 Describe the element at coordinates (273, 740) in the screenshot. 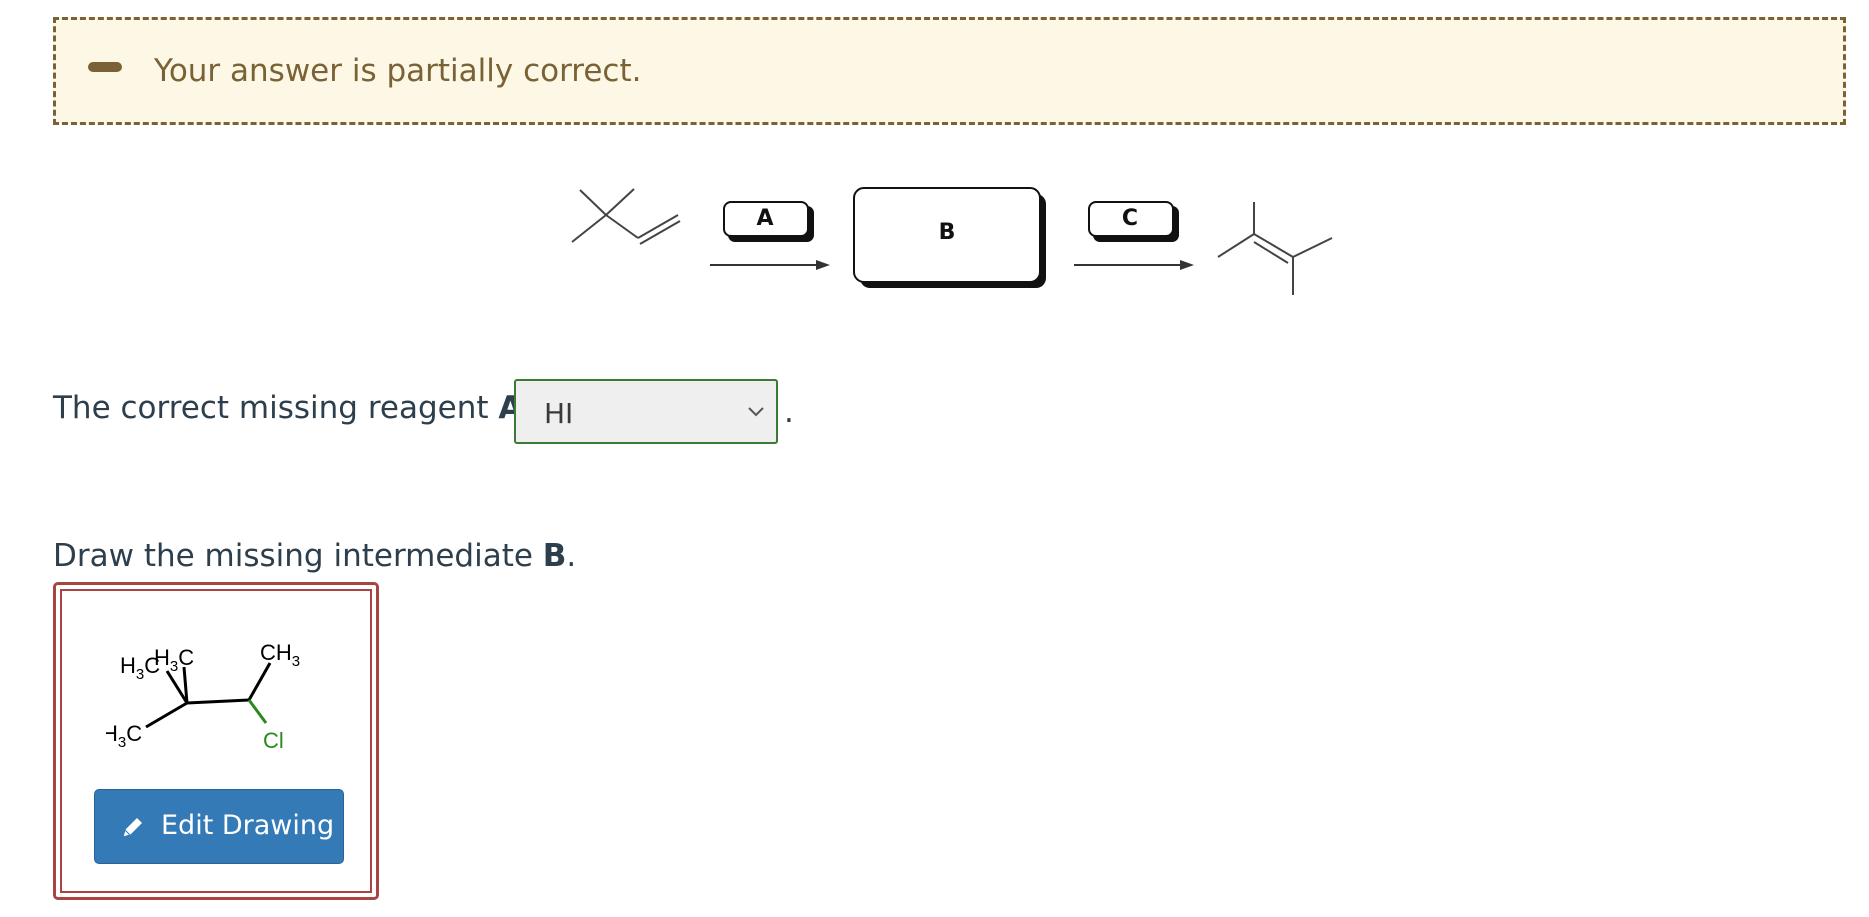

I see `cl-label: Cl` at that location.